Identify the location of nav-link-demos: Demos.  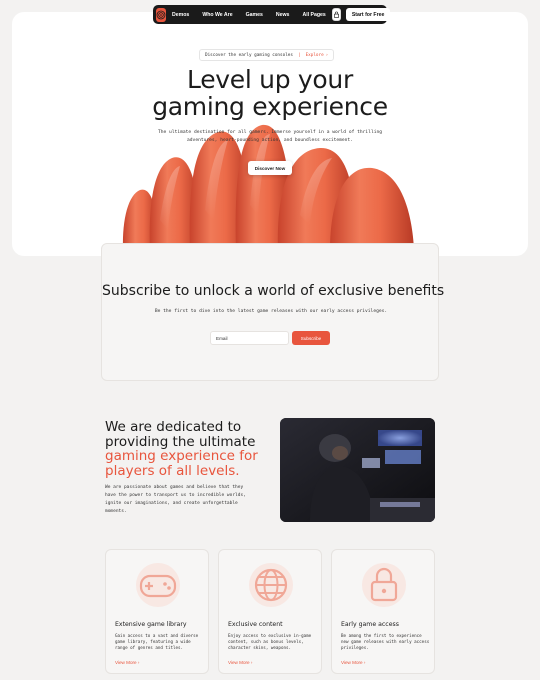
(180, 15).